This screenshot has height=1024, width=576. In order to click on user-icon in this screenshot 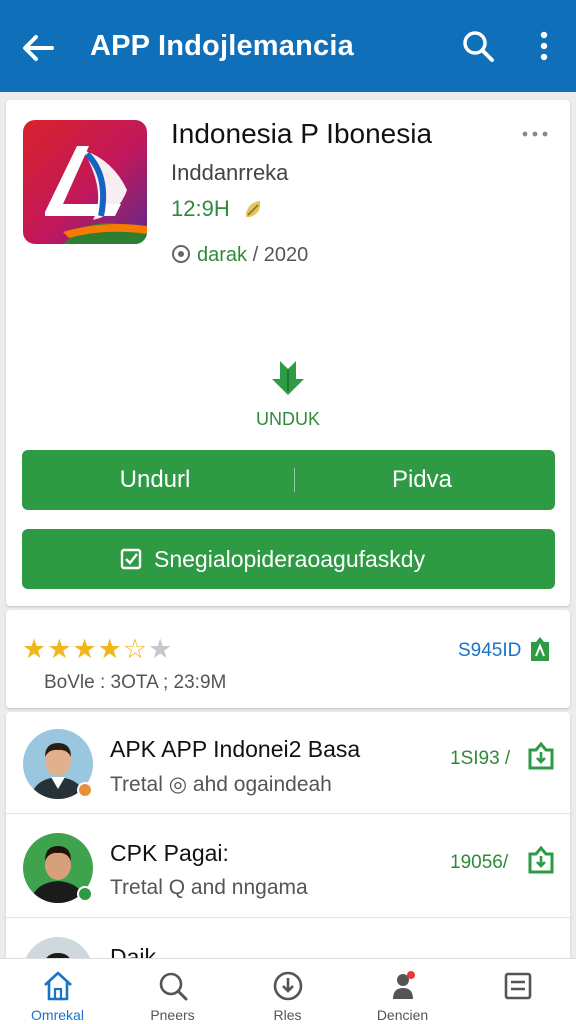, I will do `click(403, 985)`.